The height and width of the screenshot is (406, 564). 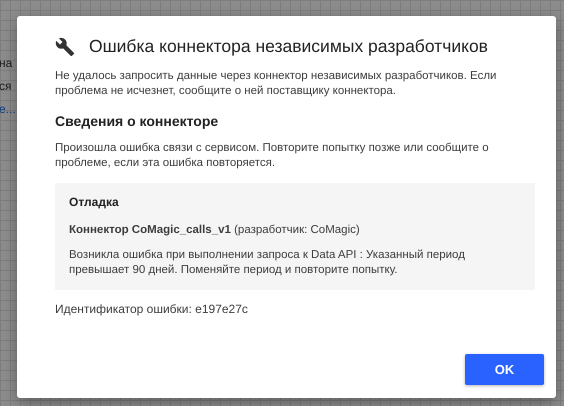 What do you see at coordinates (267, 263) in the screenshot?
I see `error-details: Возникла ошибка при выполнении запроса к Data API : Указанный период превышает 90 дней. Поменяйте период и повторите попытку.` at bounding box center [267, 263].